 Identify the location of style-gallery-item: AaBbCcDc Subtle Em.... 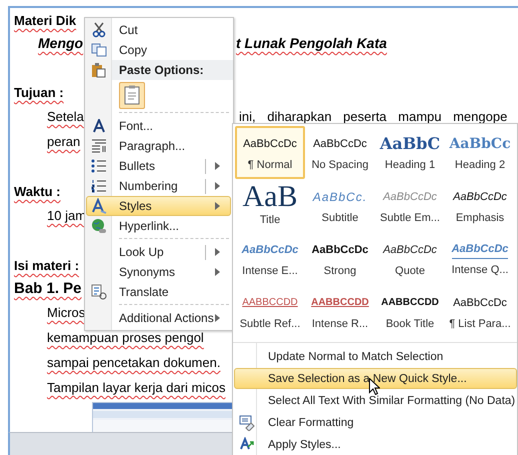
(410, 205).